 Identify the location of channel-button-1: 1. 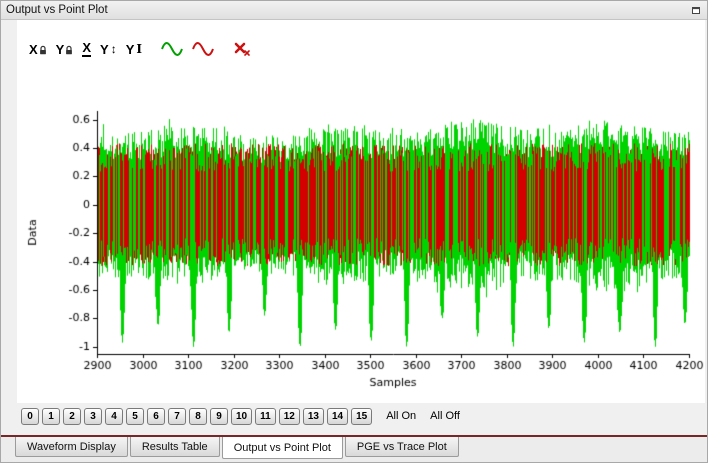
(51, 416).